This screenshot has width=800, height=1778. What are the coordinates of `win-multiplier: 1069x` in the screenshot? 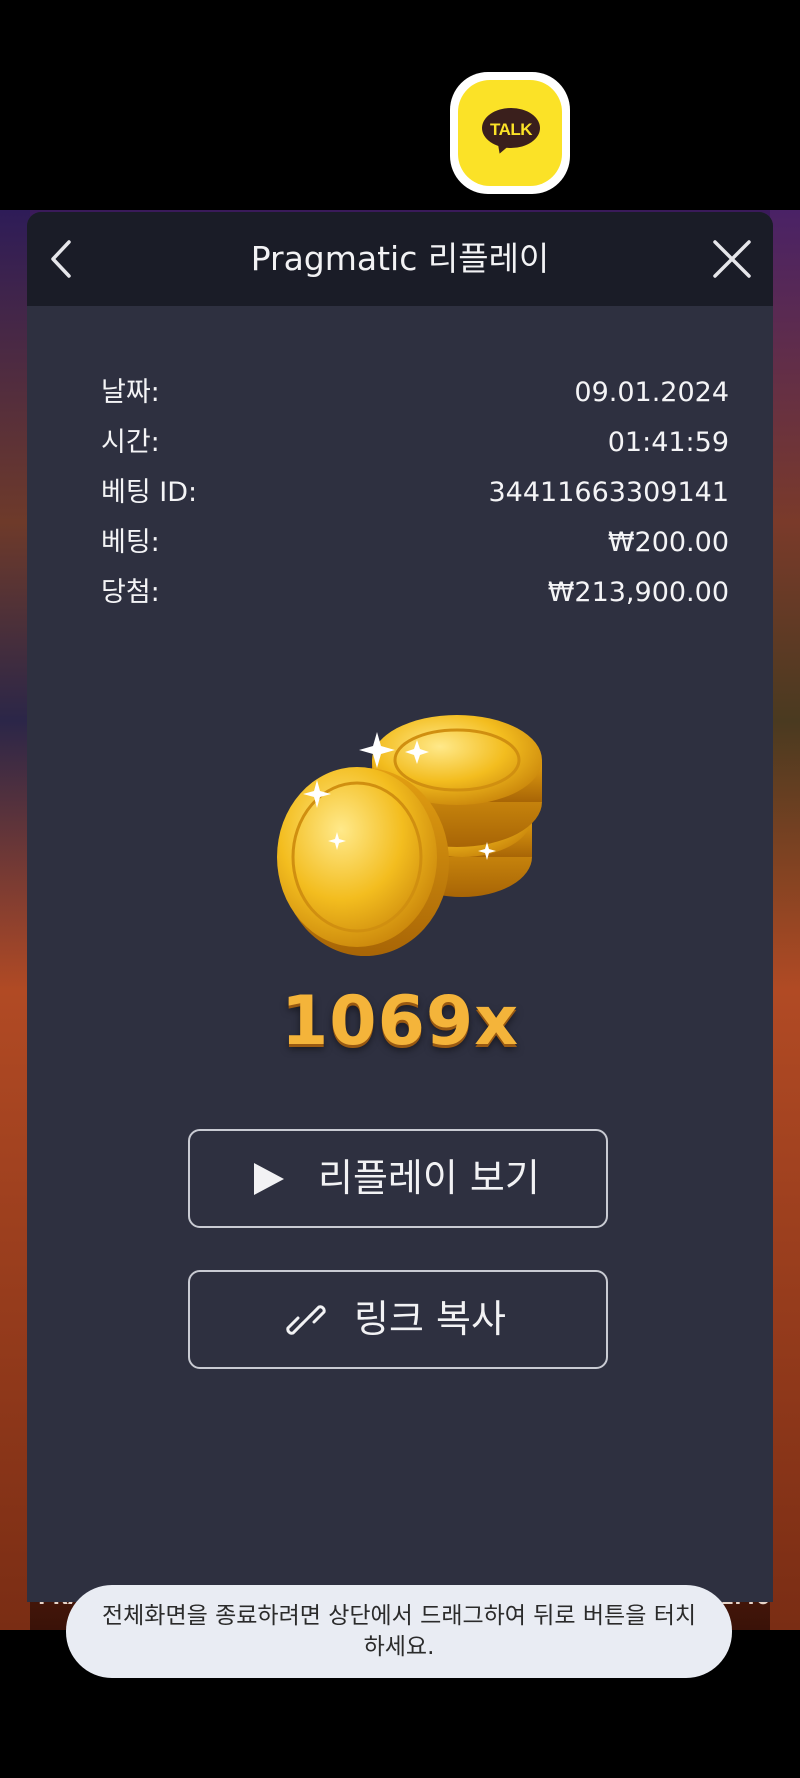 It's located at (400, 1021).